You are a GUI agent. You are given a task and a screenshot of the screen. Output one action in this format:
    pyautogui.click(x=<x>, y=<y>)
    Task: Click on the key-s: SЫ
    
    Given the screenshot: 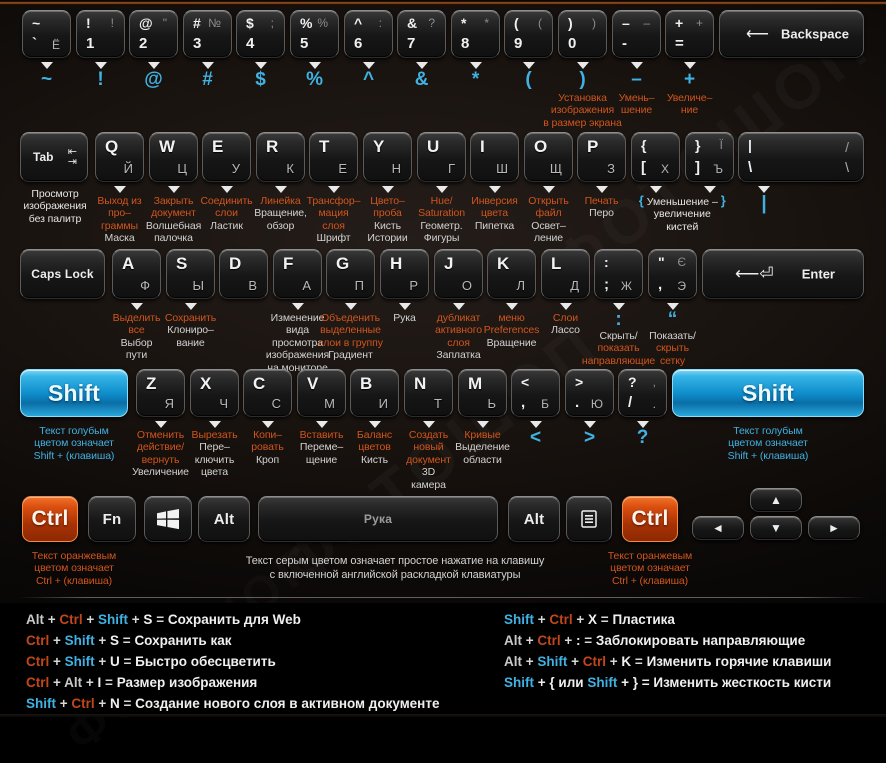 What is the action you would take?
    pyautogui.click(x=190, y=274)
    